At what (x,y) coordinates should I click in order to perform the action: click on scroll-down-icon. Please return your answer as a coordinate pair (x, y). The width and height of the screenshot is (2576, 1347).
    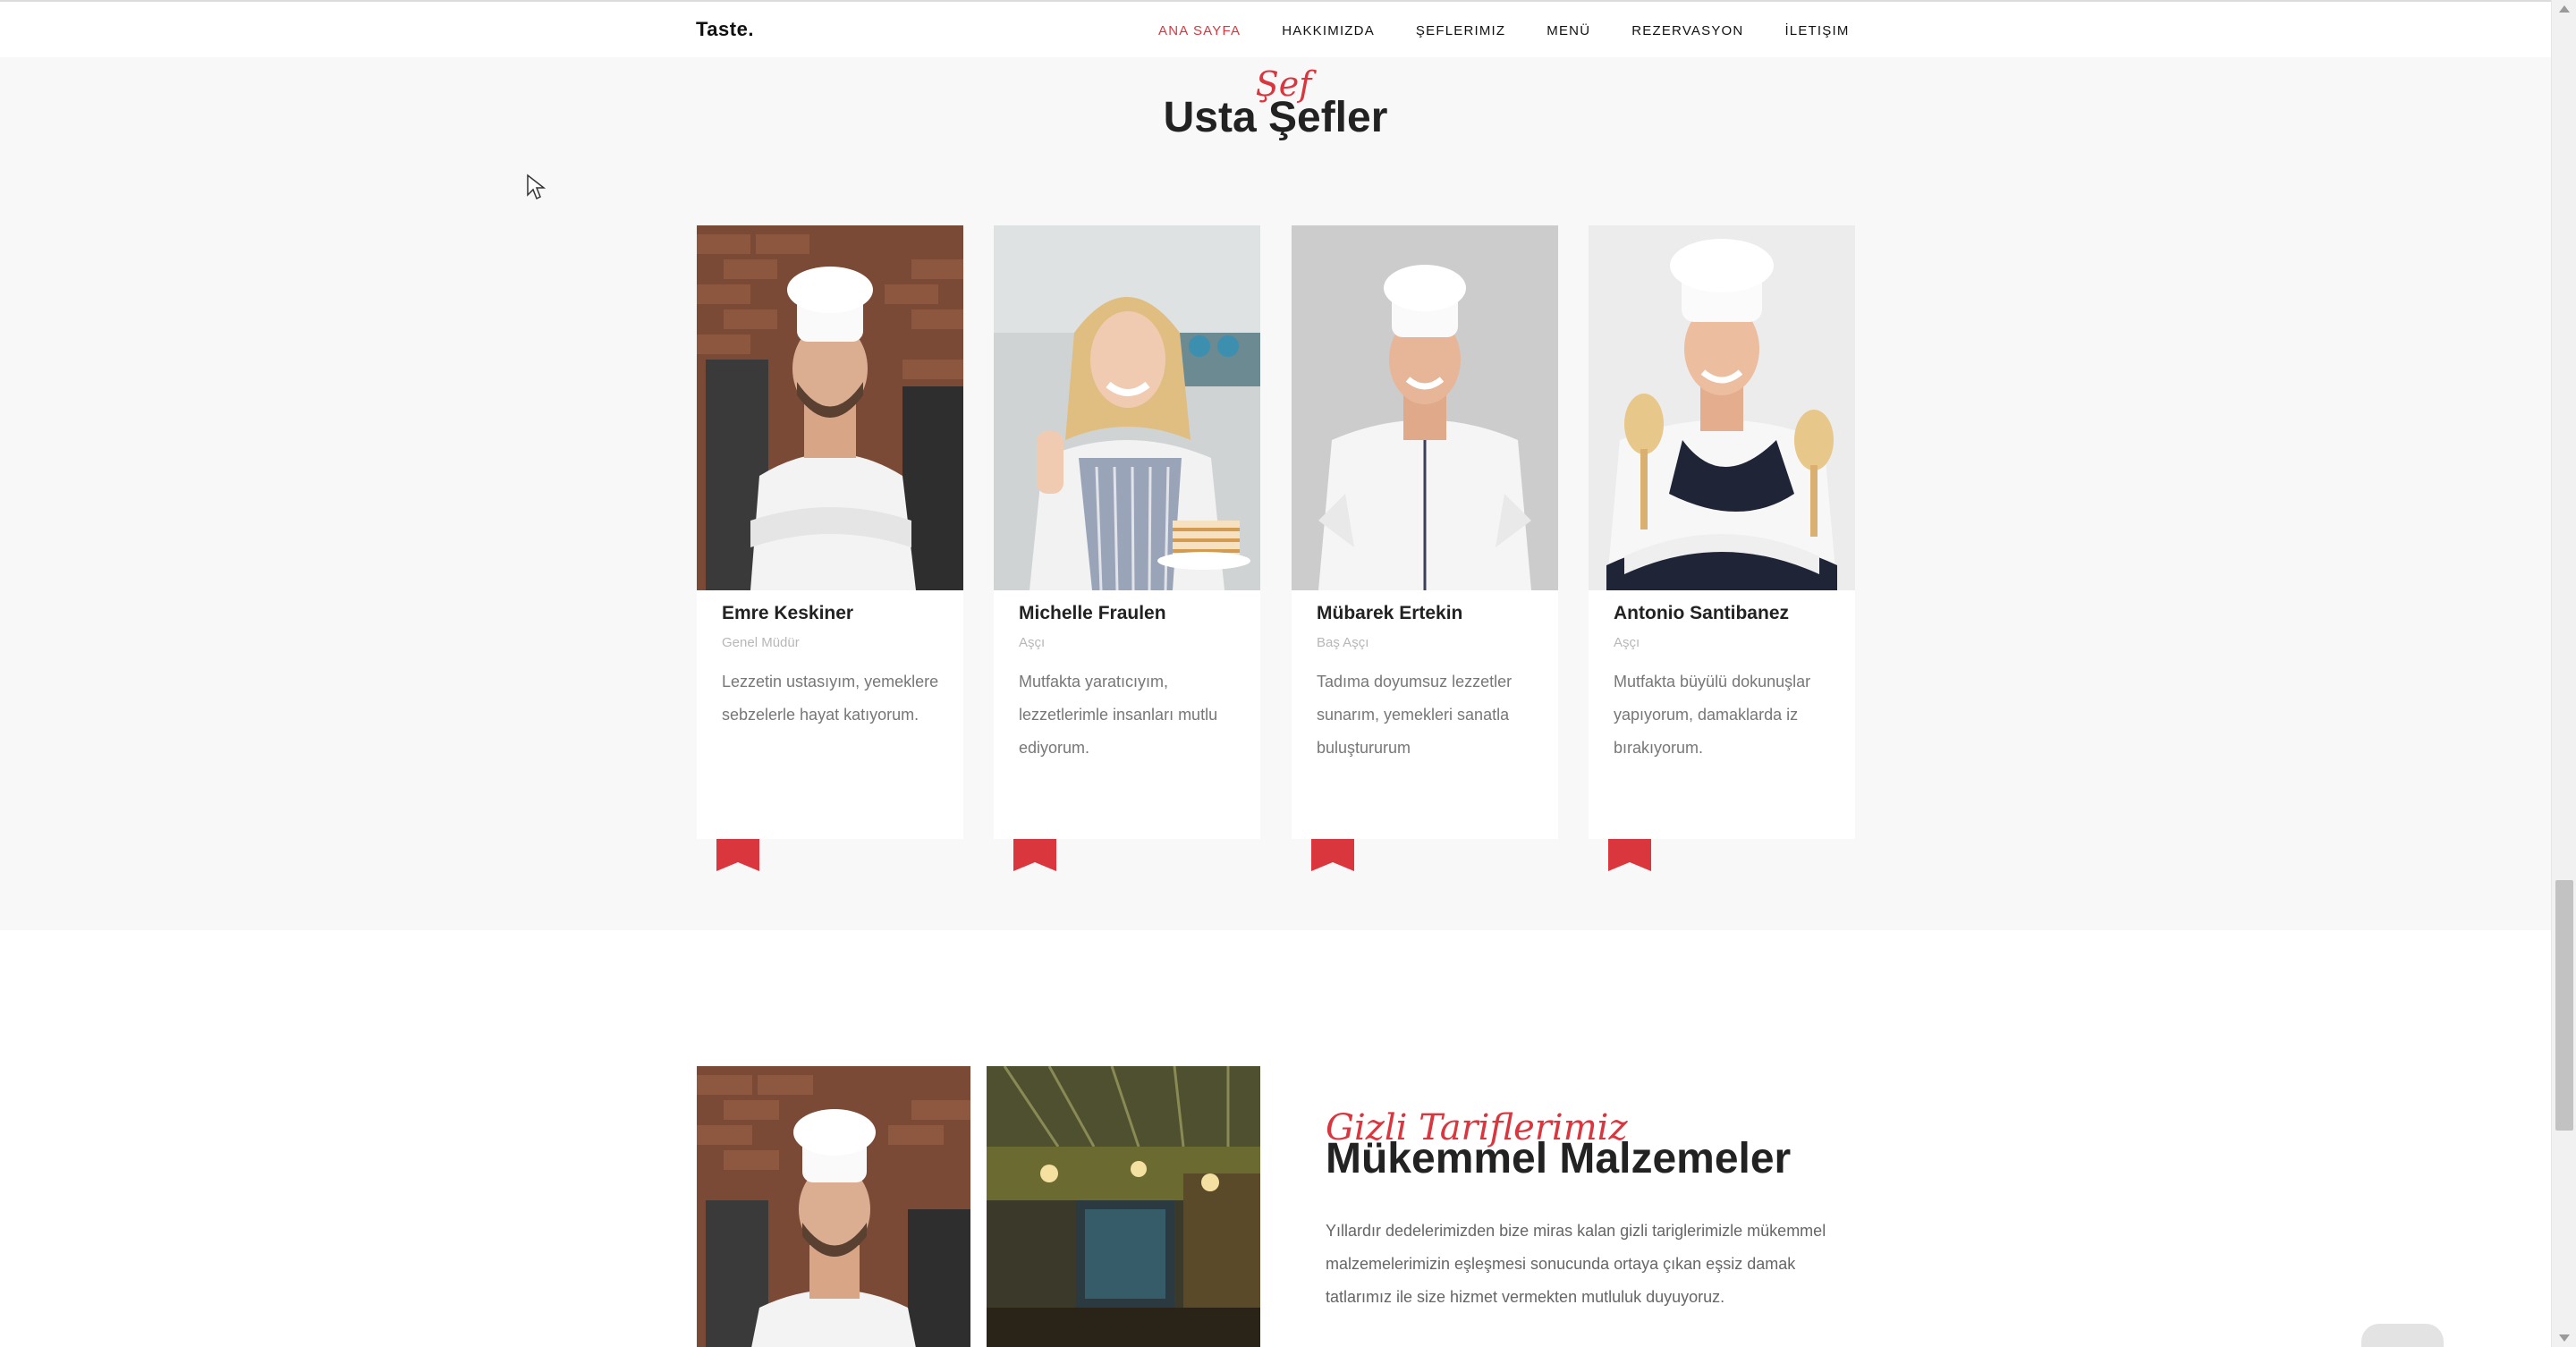
    Looking at the image, I should click on (2564, 1338).